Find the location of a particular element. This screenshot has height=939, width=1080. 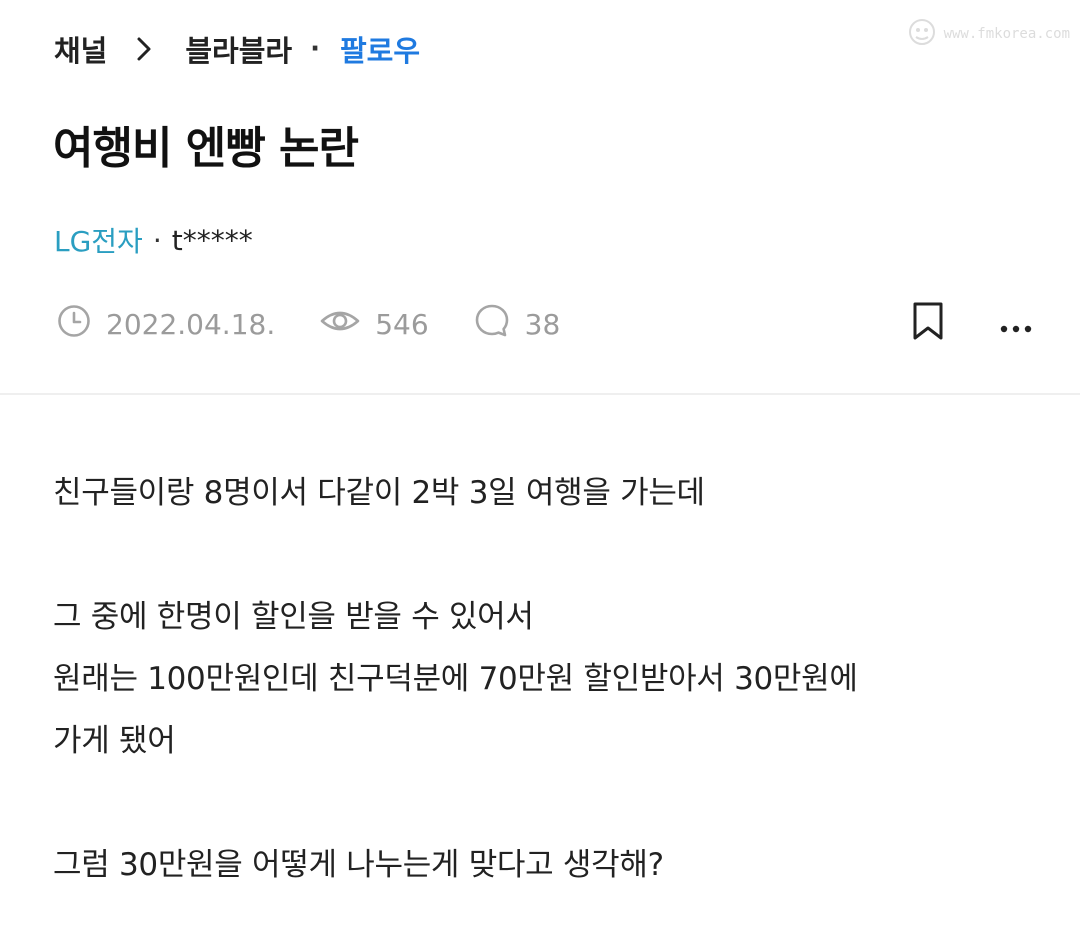

body-paragraph-1: 친구들이랑 8명이서 다같이 2박 3일 여행을 가는데 is located at coordinates (379, 493).